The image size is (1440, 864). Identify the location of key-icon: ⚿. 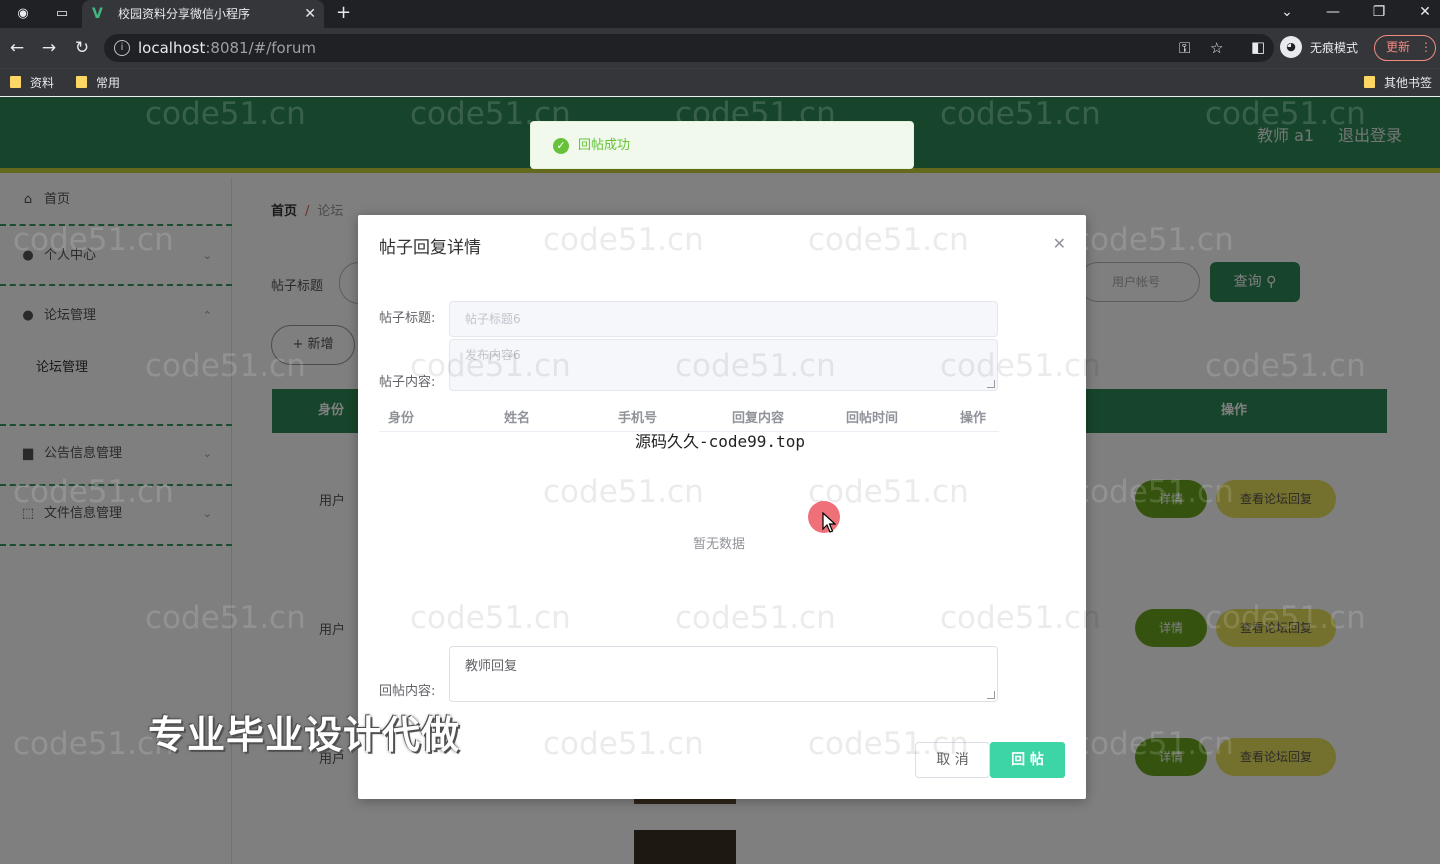
(1184, 48).